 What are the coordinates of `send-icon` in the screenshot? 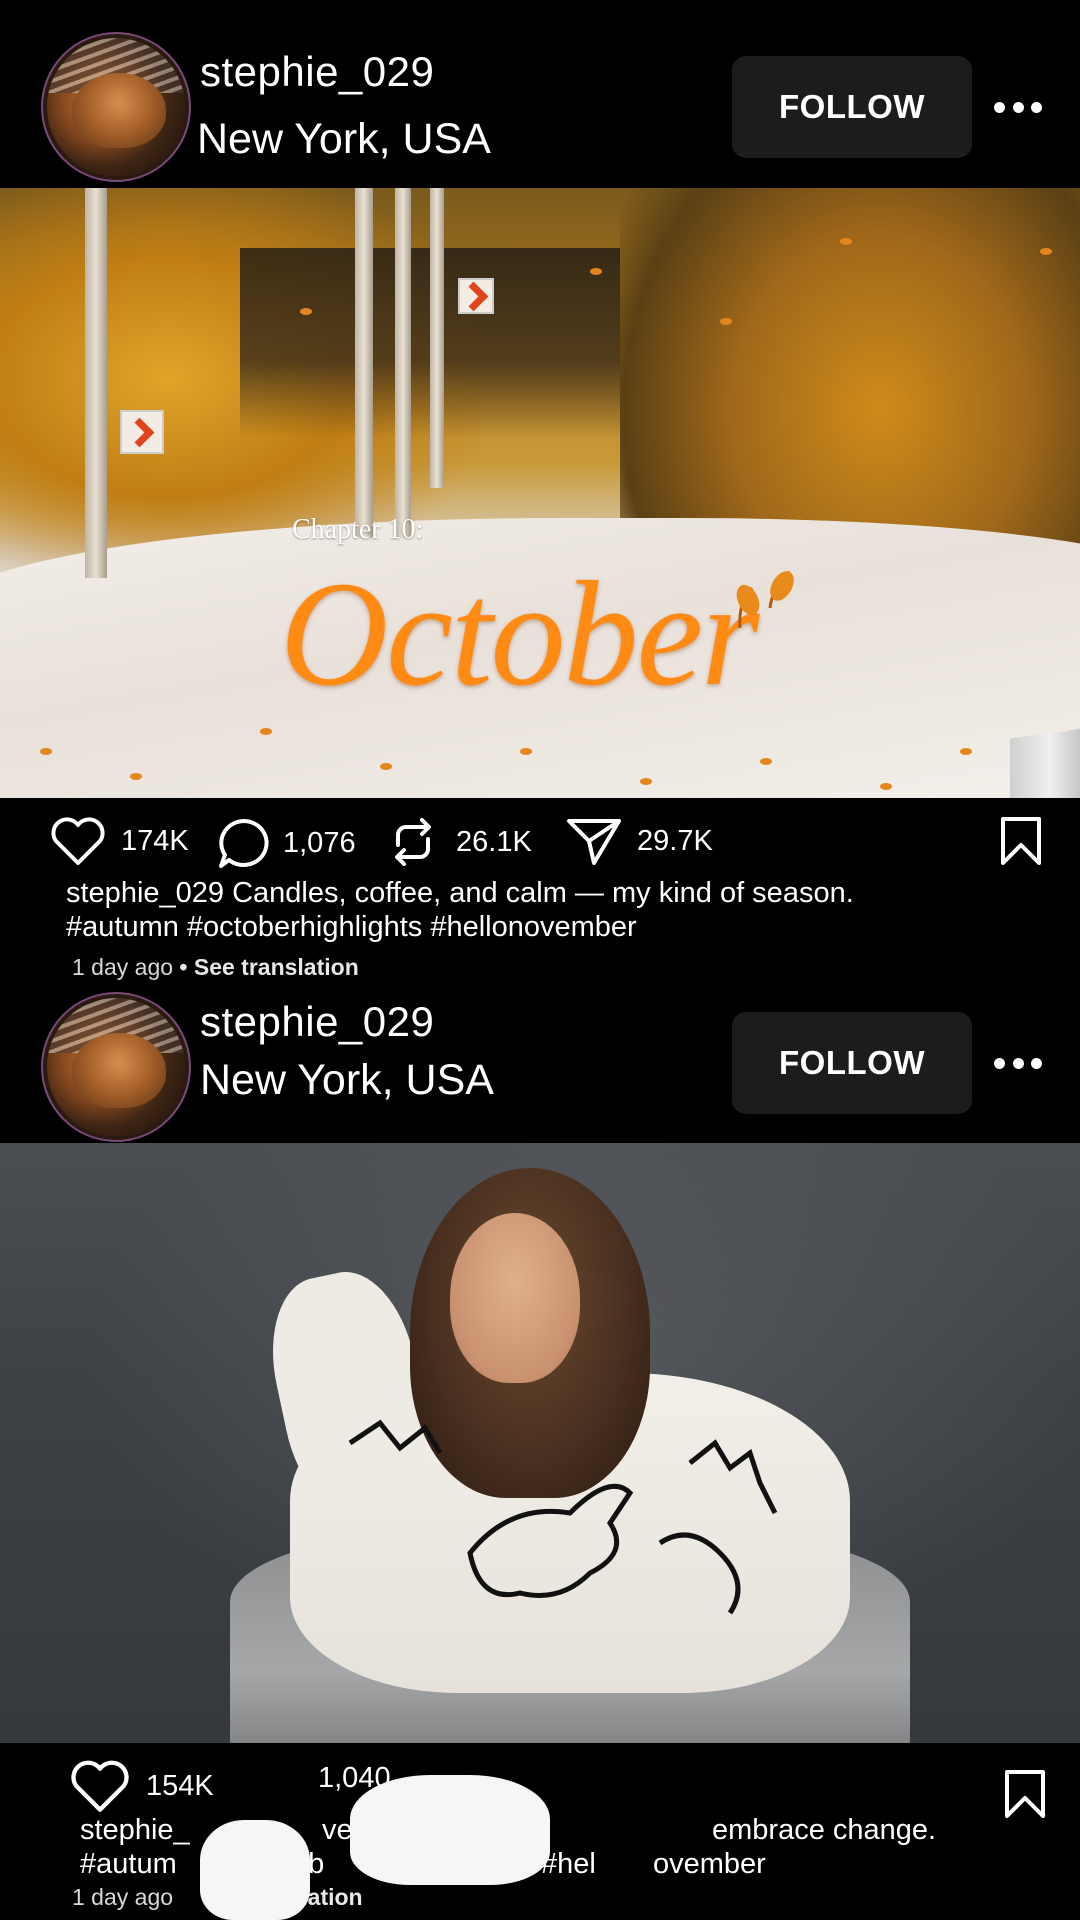 It's located at (594, 842).